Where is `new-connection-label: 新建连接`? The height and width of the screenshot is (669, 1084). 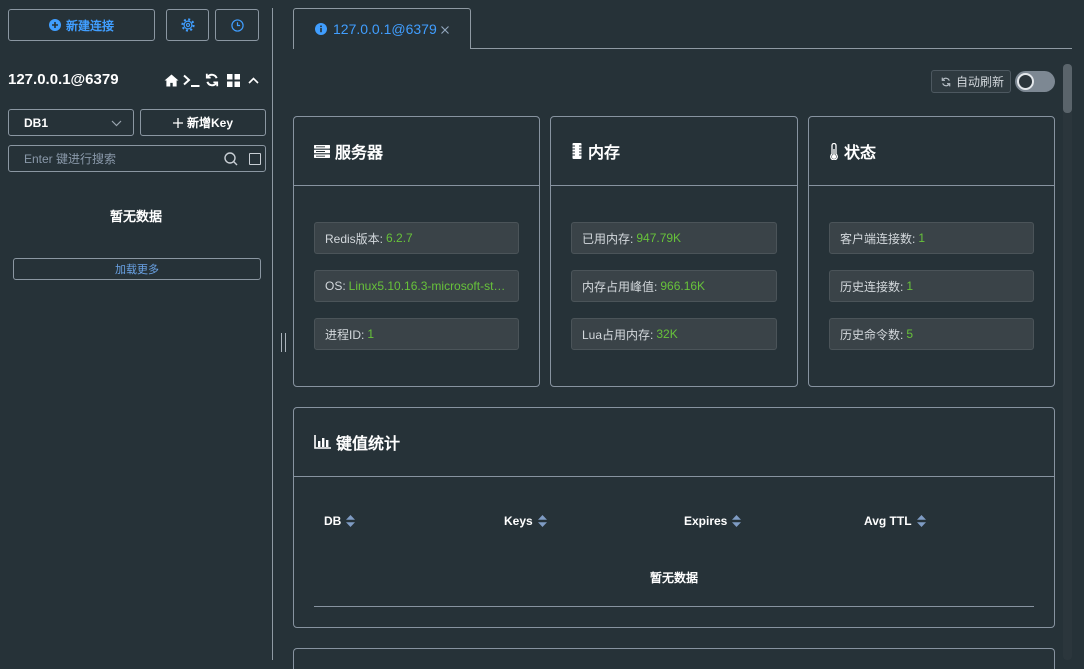 new-connection-label: 新建连接 is located at coordinates (89, 25).